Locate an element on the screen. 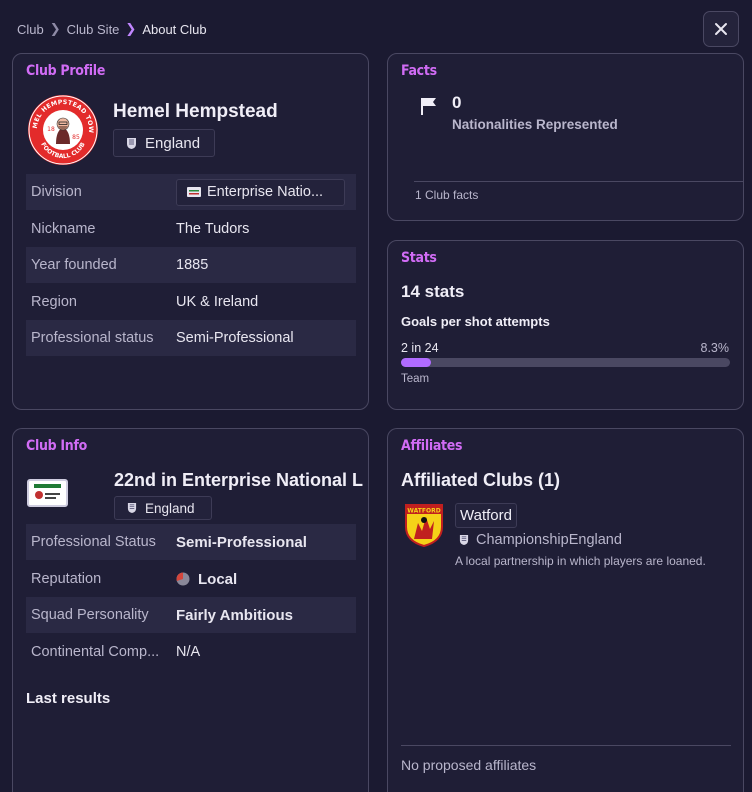 This screenshot has height=792, width=752. affiliates-heading: Affiliated Clubs (1) is located at coordinates (481, 480).